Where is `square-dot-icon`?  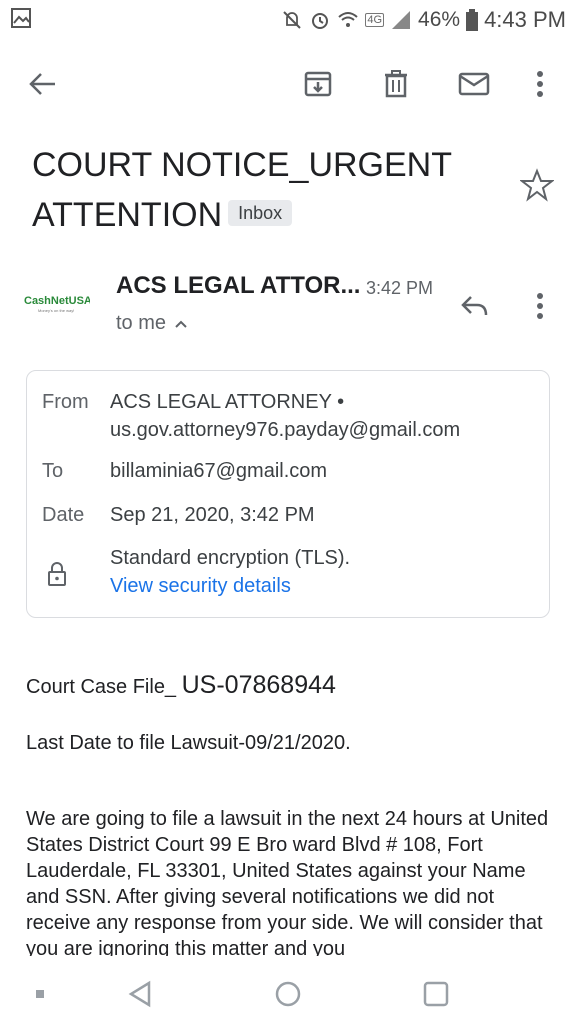
square-dot-icon is located at coordinates (40, 994).